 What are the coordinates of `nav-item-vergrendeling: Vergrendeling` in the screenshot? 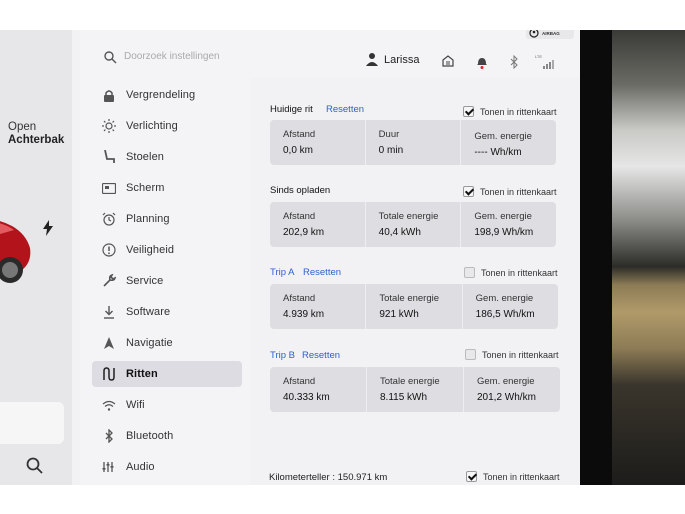 It's located at (167, 95).